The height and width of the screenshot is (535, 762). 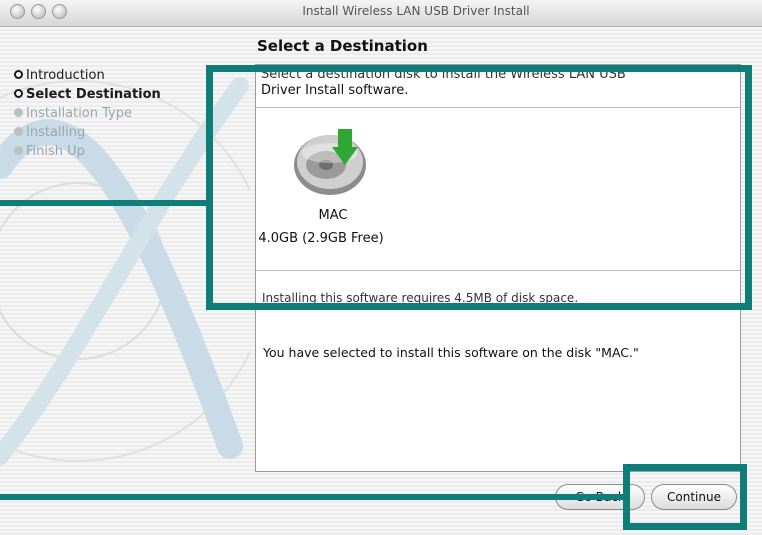 I want to click on callout-line-continue, so click(x=314, y=497).